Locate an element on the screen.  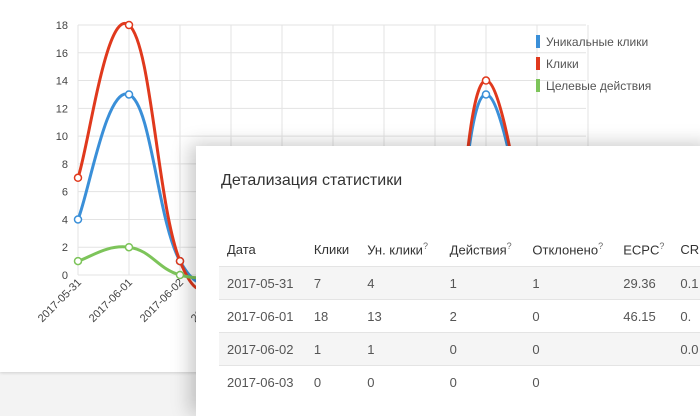
table-row: 2017-06-01 18 13 2 0 46.15 0. is located at coordinates (459, 316).